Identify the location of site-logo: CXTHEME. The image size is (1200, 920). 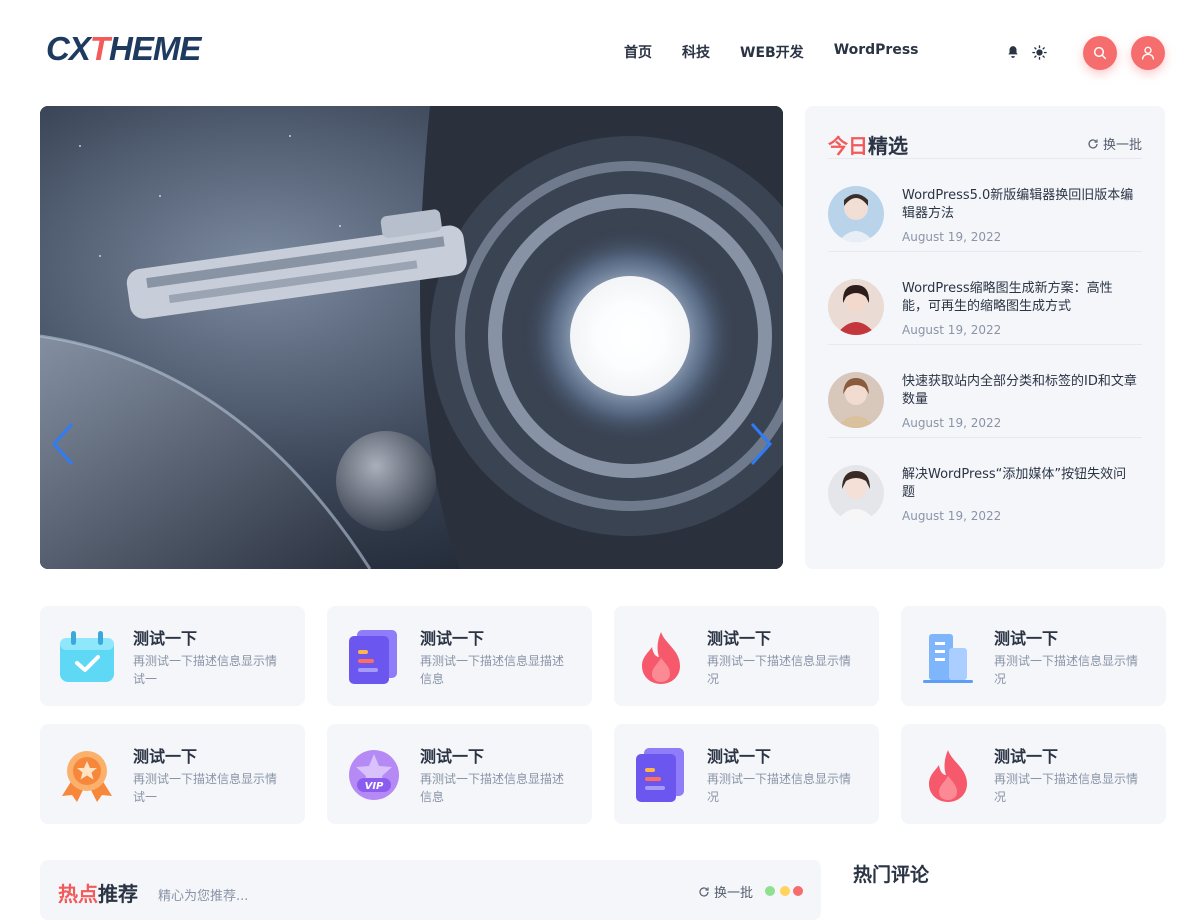
(123, 49).